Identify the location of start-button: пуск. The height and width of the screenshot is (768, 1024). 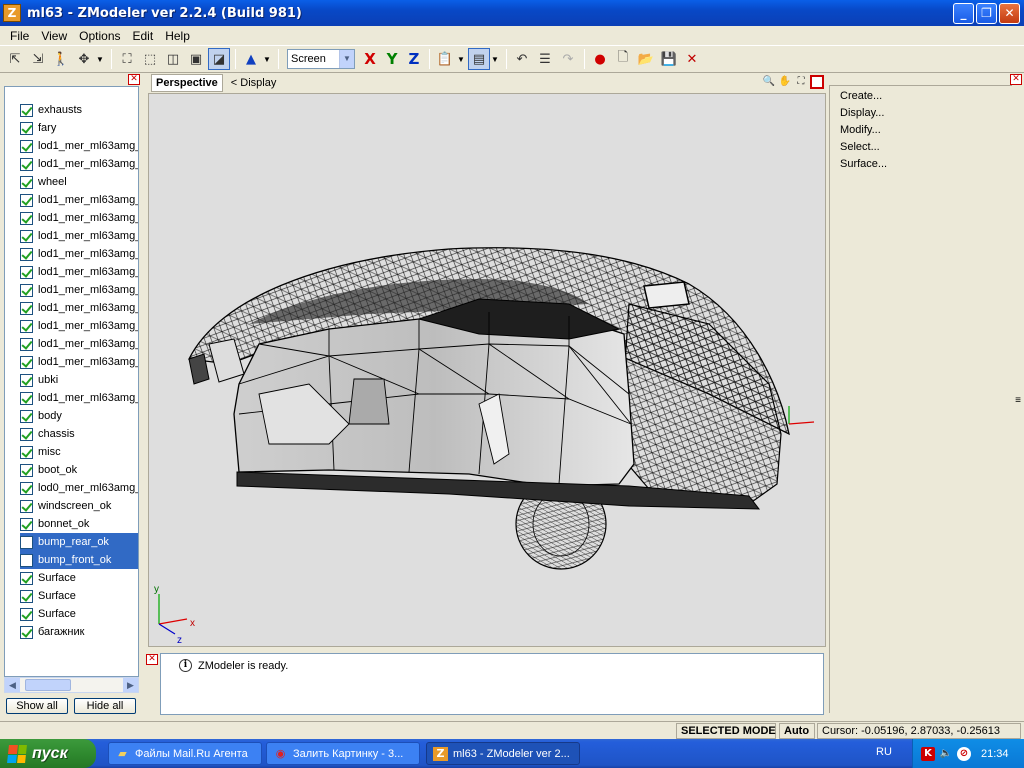
(48, 753).